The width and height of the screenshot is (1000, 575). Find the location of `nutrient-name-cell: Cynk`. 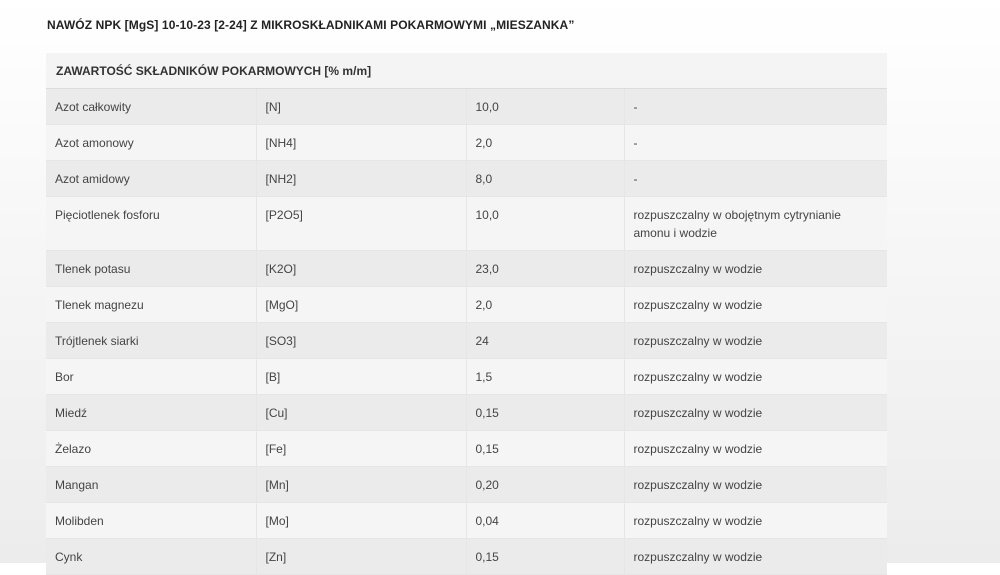

nutrient-name-cell: Cynk is located at coordinates (151, 556).